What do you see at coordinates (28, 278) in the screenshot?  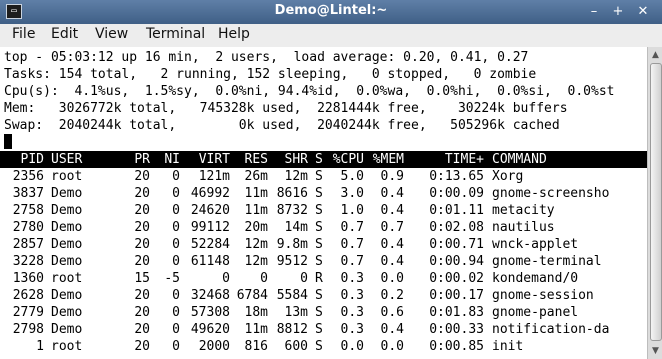 I see `process-pid-cell: 1360` at bounding box center [28, 278].